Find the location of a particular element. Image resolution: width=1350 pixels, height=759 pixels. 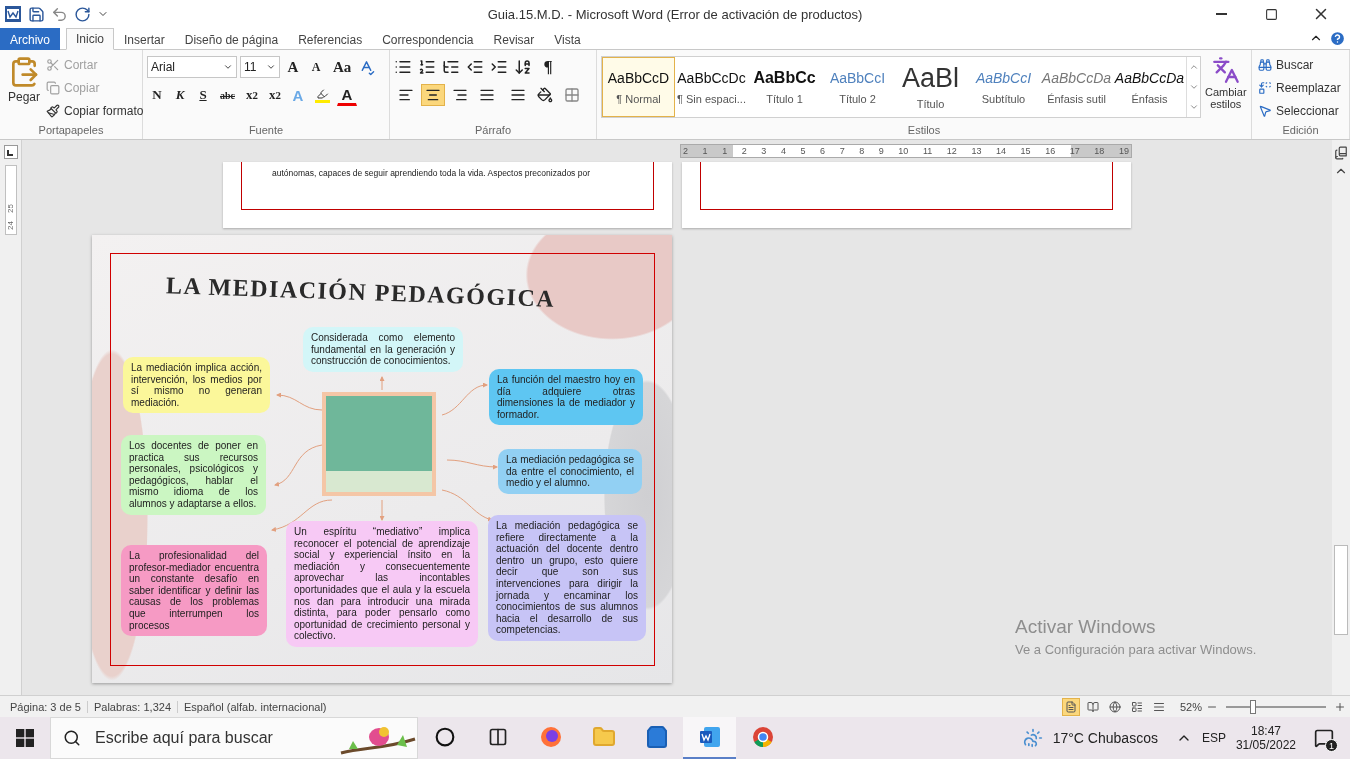

concept-note: La mediación pedagógica se refiere directamente a la actuación del docente dentro dentro un grupo, esto quiere decir que son sus intervenciones para dirigir la jornada y encaminar los conocimientos de sus alumnos hacia el desarrollo de sus competencias. is located at coordinates (567, 578).